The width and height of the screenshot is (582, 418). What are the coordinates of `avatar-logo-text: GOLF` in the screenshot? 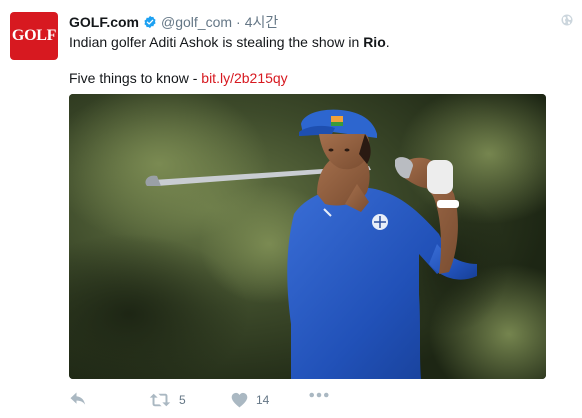 It's located at (34, 35).